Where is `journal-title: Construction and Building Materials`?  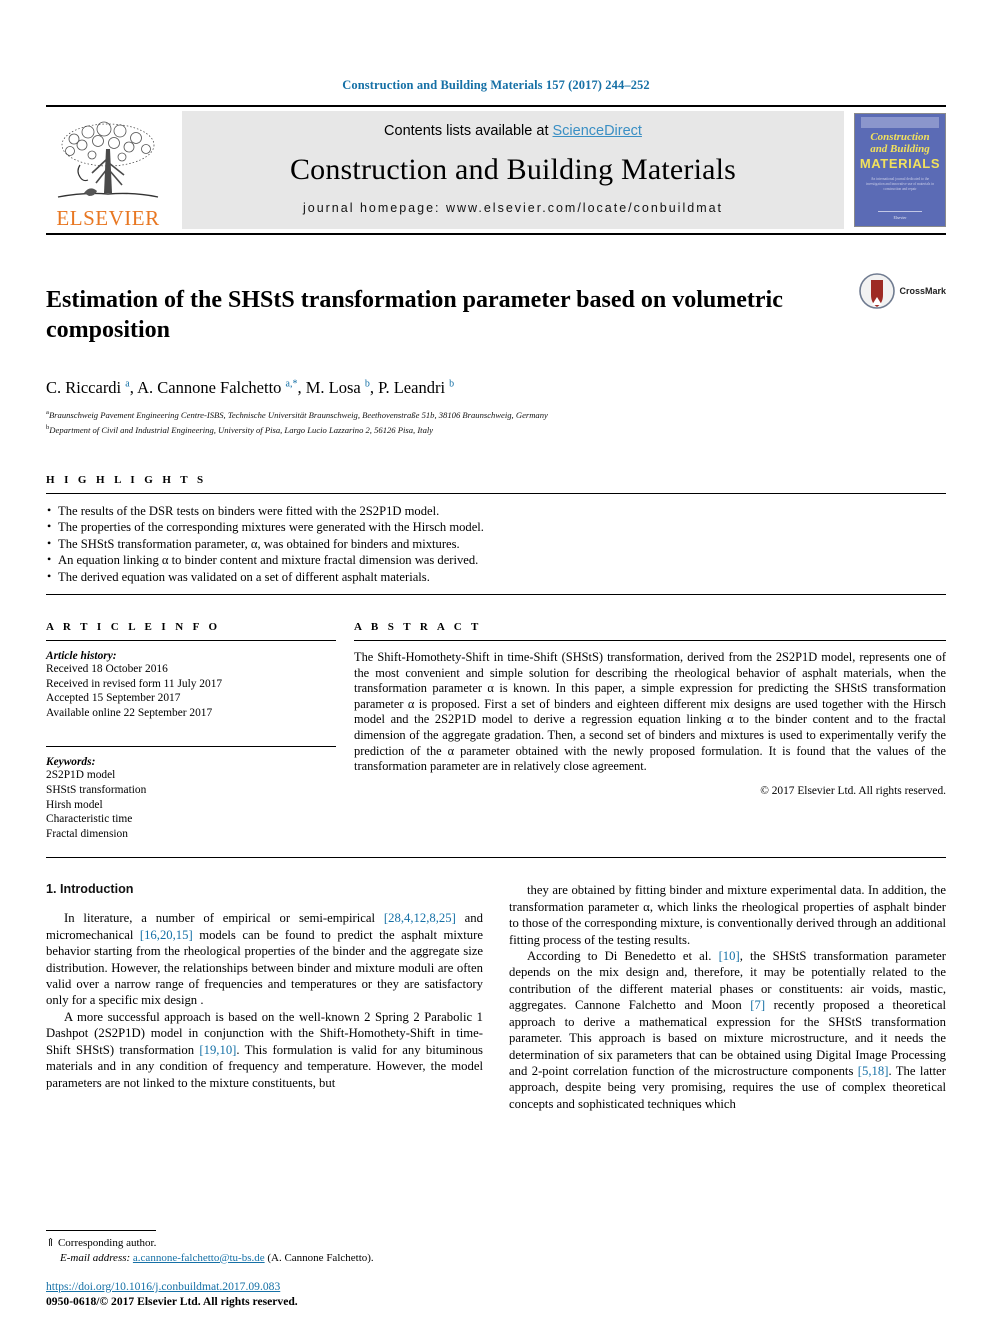
journal-title: Construction and Building Materials is located at coordinates (513, 169).